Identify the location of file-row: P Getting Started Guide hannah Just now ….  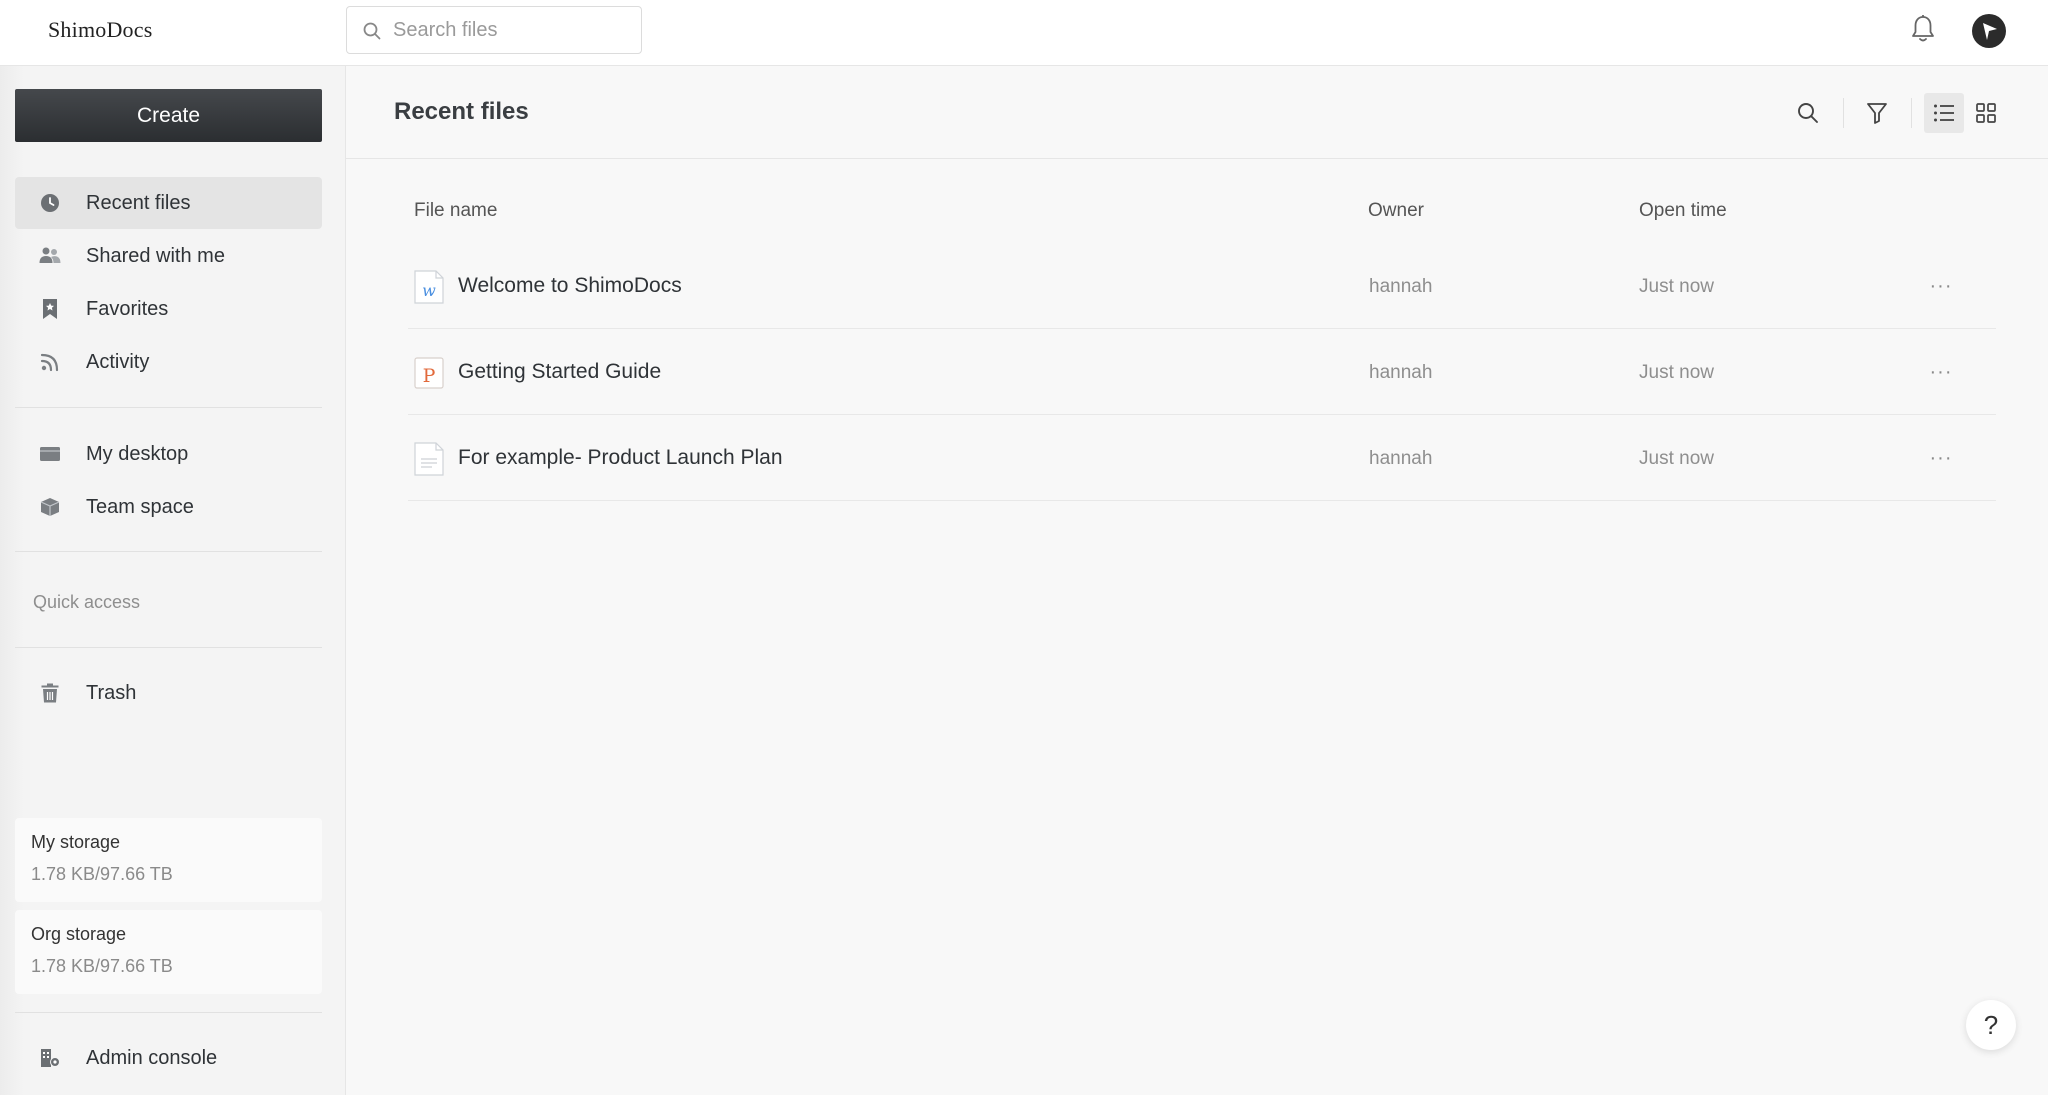
(1202, 372).